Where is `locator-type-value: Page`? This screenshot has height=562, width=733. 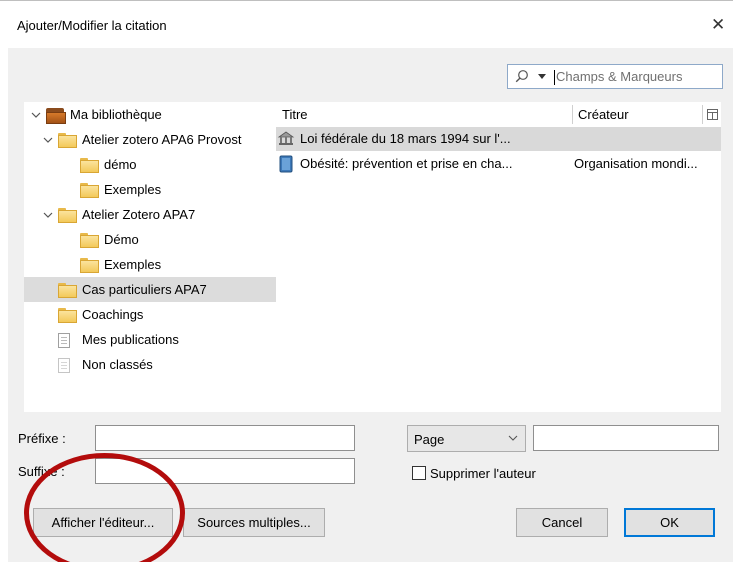 locator-type-value: Page is located at coordinates (429, 439).